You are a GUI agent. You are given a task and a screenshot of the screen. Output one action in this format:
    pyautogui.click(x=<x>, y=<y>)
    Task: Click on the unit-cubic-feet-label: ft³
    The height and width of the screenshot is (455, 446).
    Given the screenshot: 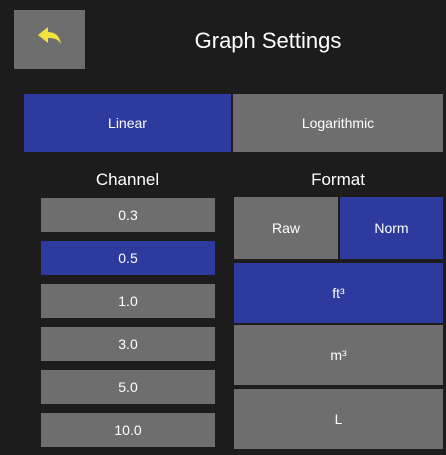 What is the action you would take?
    pyautogui.click(x=338, y=293)
    